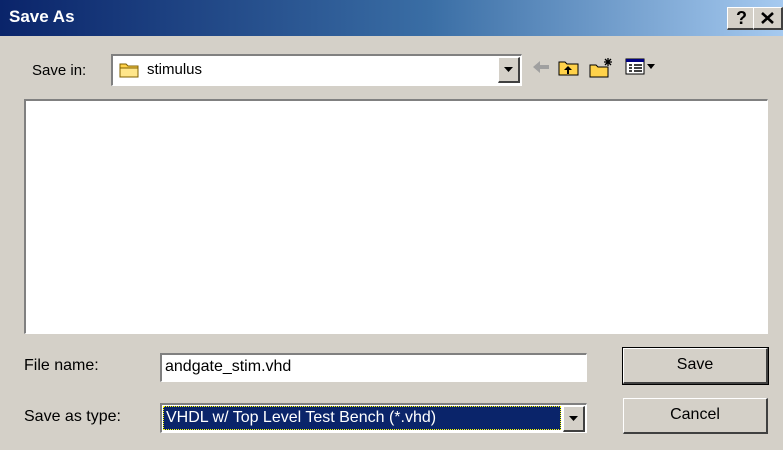  What do you see at coordinates (42, 16) in the screenshot?
I see `window-title: Save As` at bounding box center [42, 16].